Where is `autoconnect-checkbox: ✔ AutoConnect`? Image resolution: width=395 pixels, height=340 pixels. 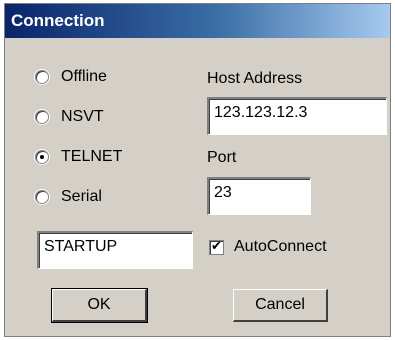
autoconnect-checkbox: ✔ AutoConnect is located at coordinates (268, 247).